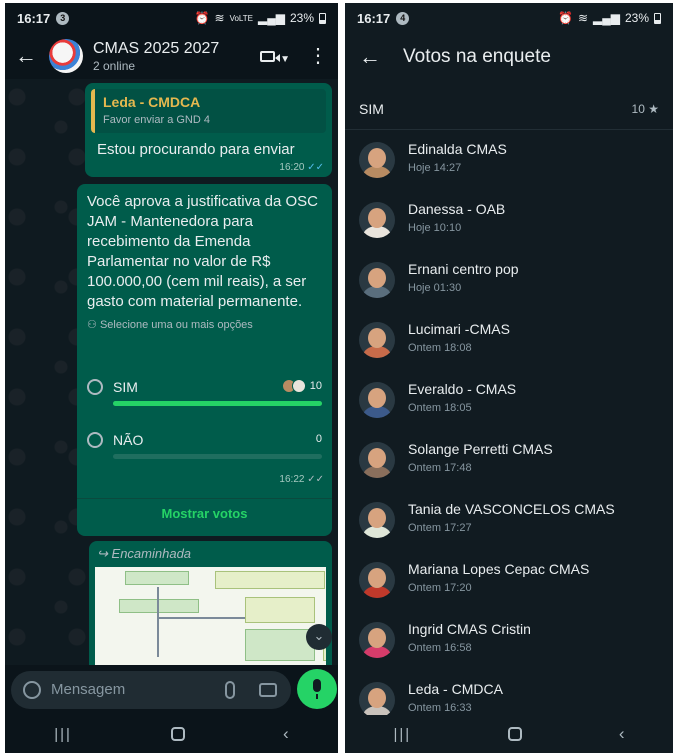  What do you see at coordinates (455, 689) in the screenshot?
I see `voter-name: Leda - CMDCA` at bounding box center [455, 689].